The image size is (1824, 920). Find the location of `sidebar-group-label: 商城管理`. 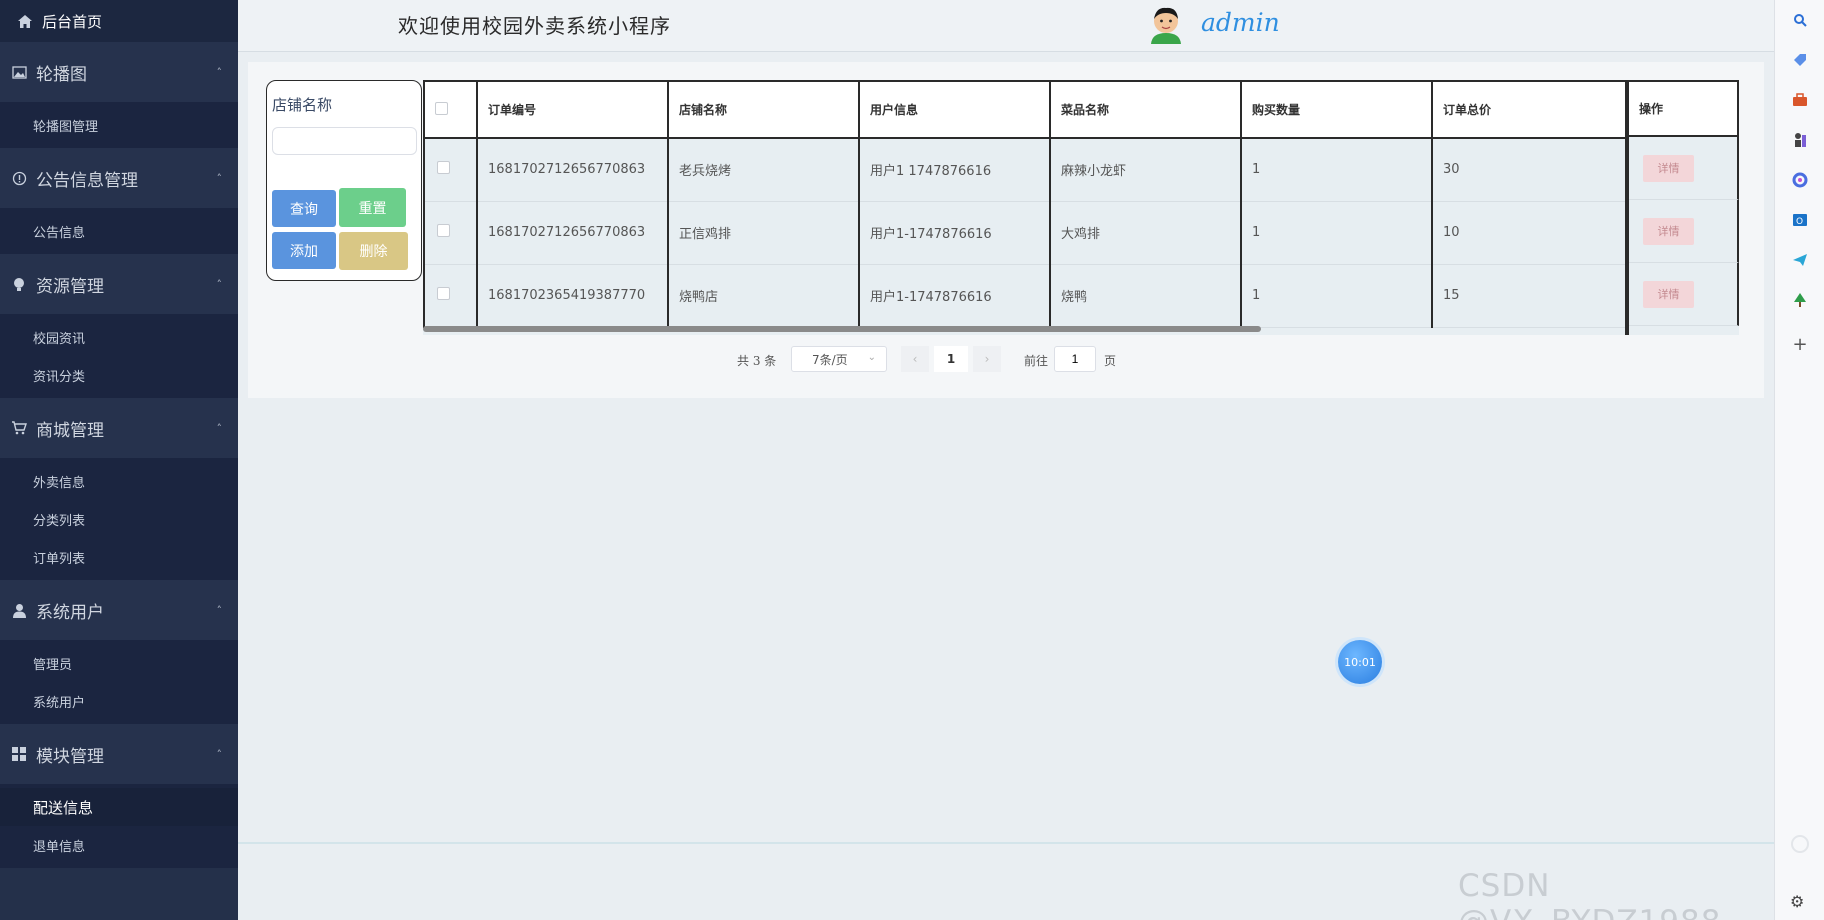

sidebar-group-label: 商城管理 is located at coordinates (70, 430).